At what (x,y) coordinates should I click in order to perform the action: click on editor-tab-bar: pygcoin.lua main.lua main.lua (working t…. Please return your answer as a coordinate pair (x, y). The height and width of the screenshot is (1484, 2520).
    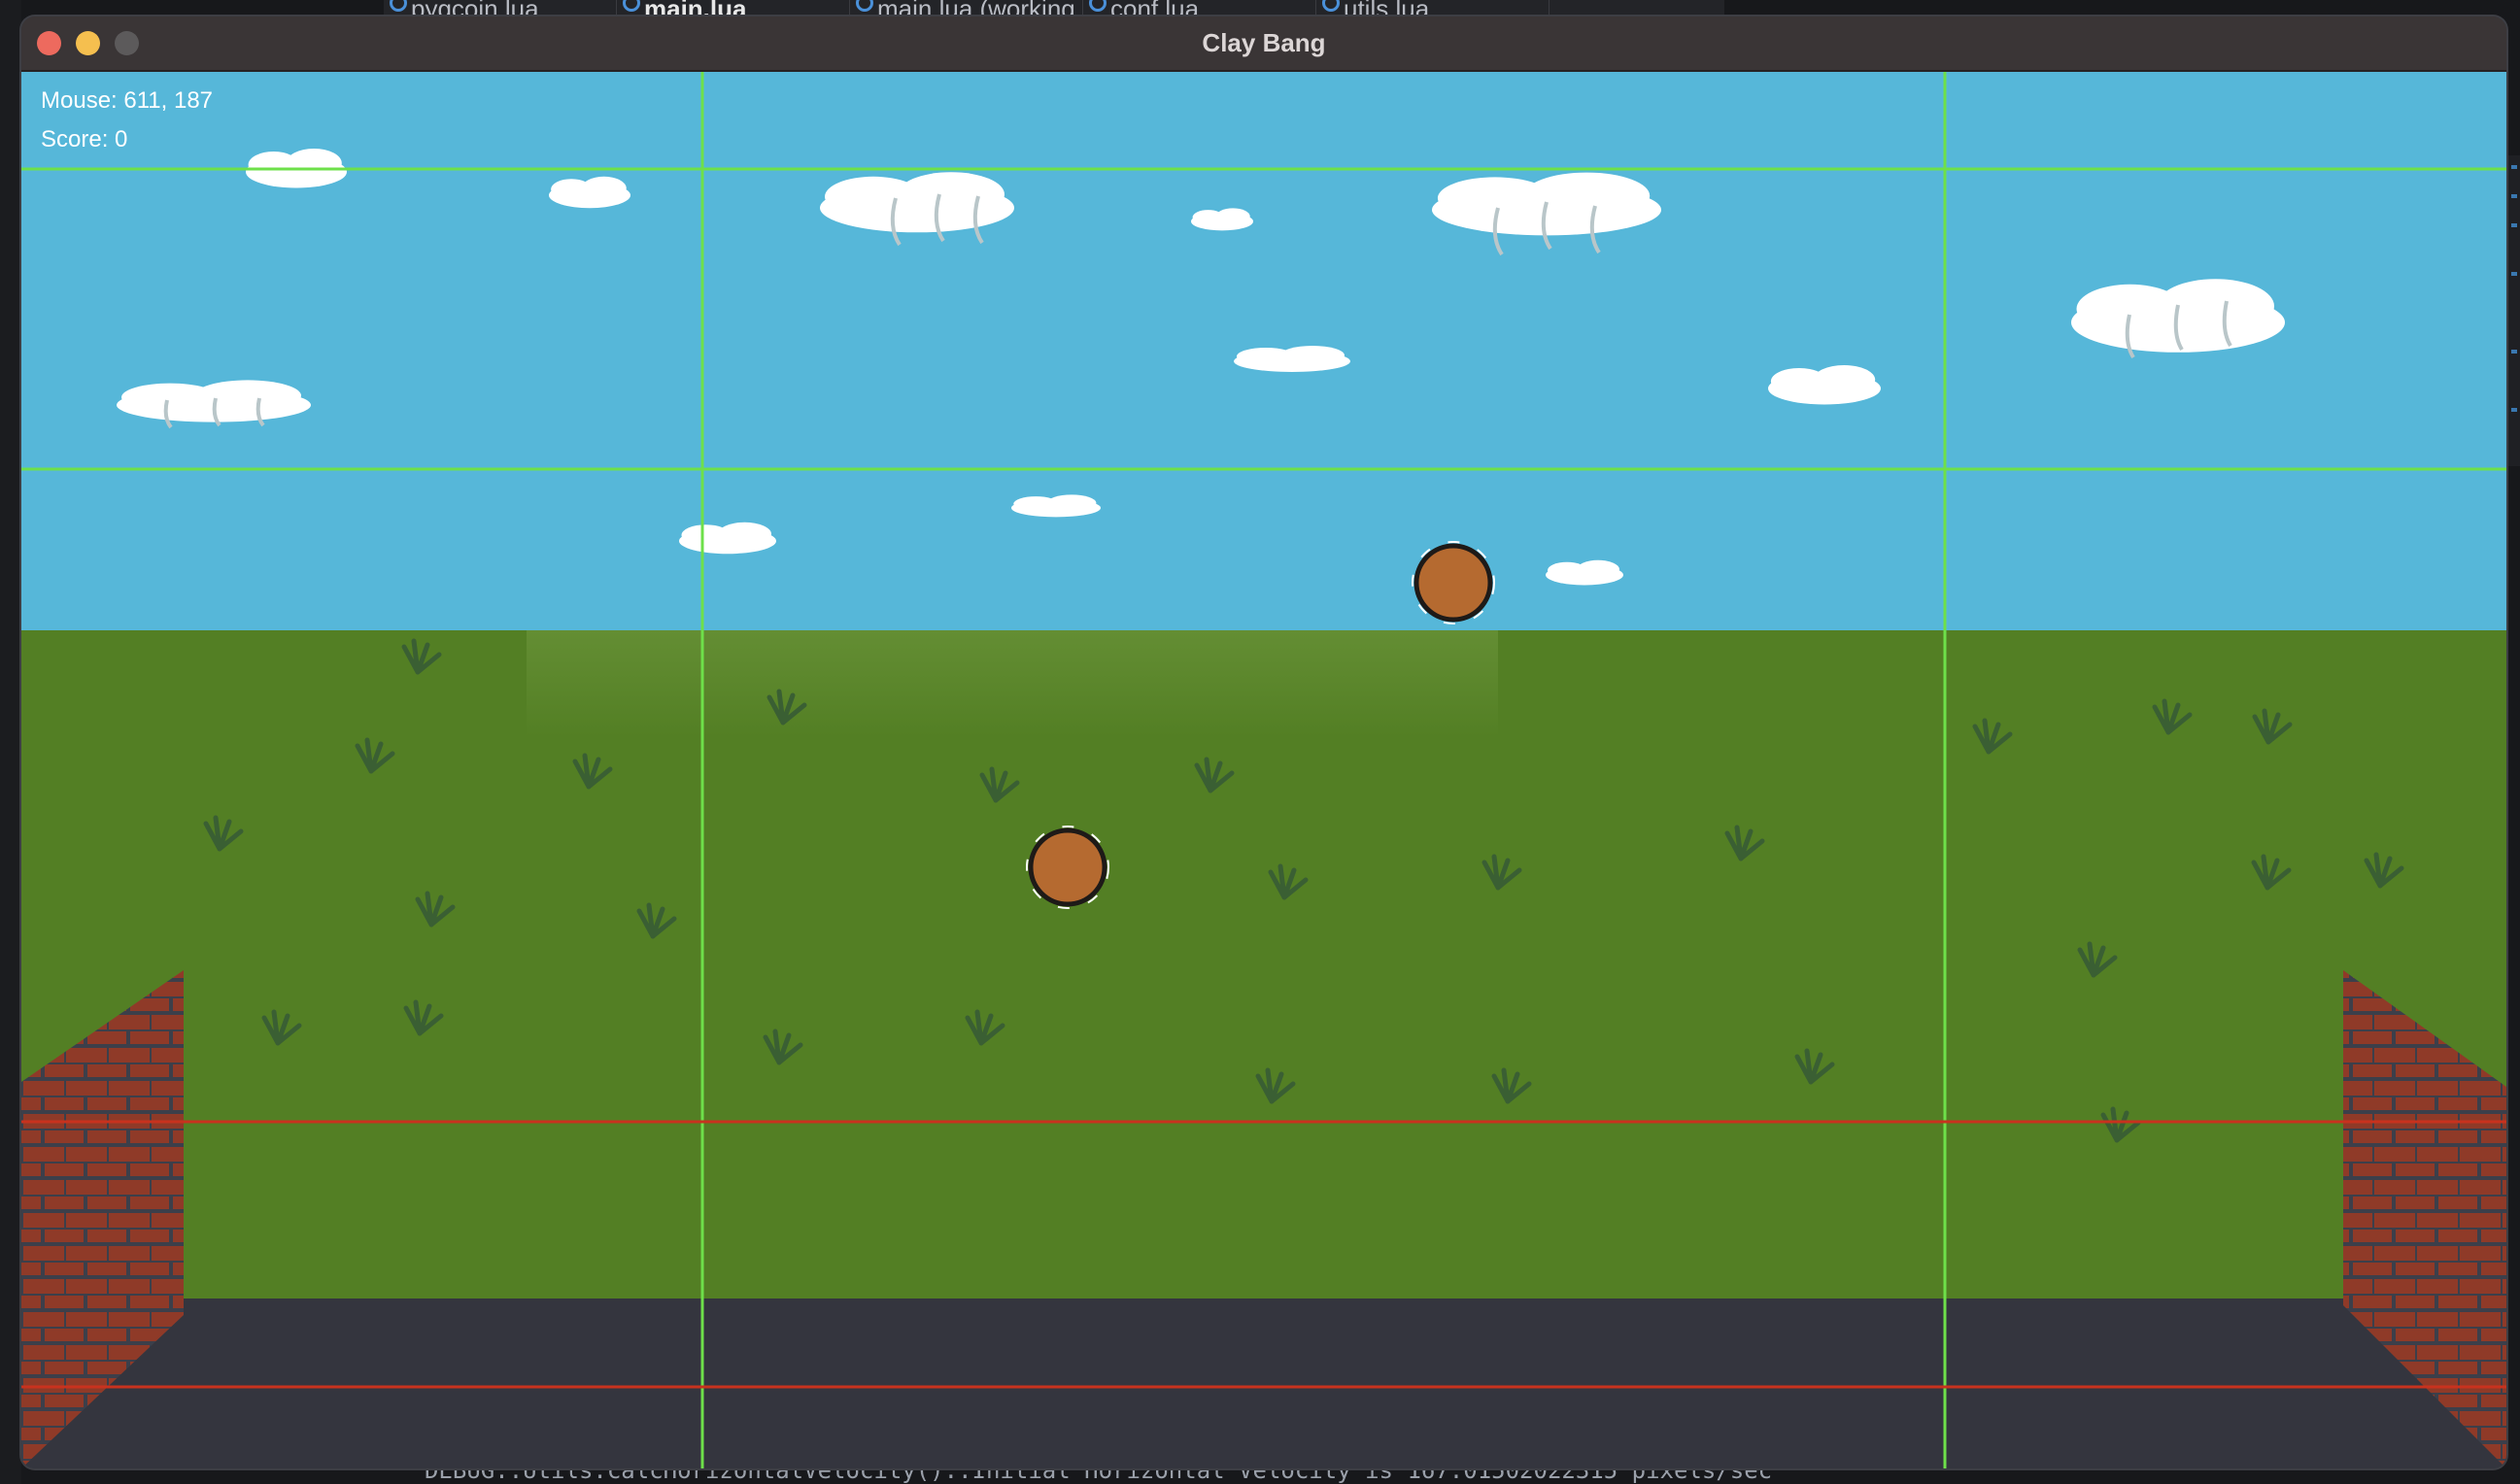
    Looking at the image, I should click on (1054, 8).